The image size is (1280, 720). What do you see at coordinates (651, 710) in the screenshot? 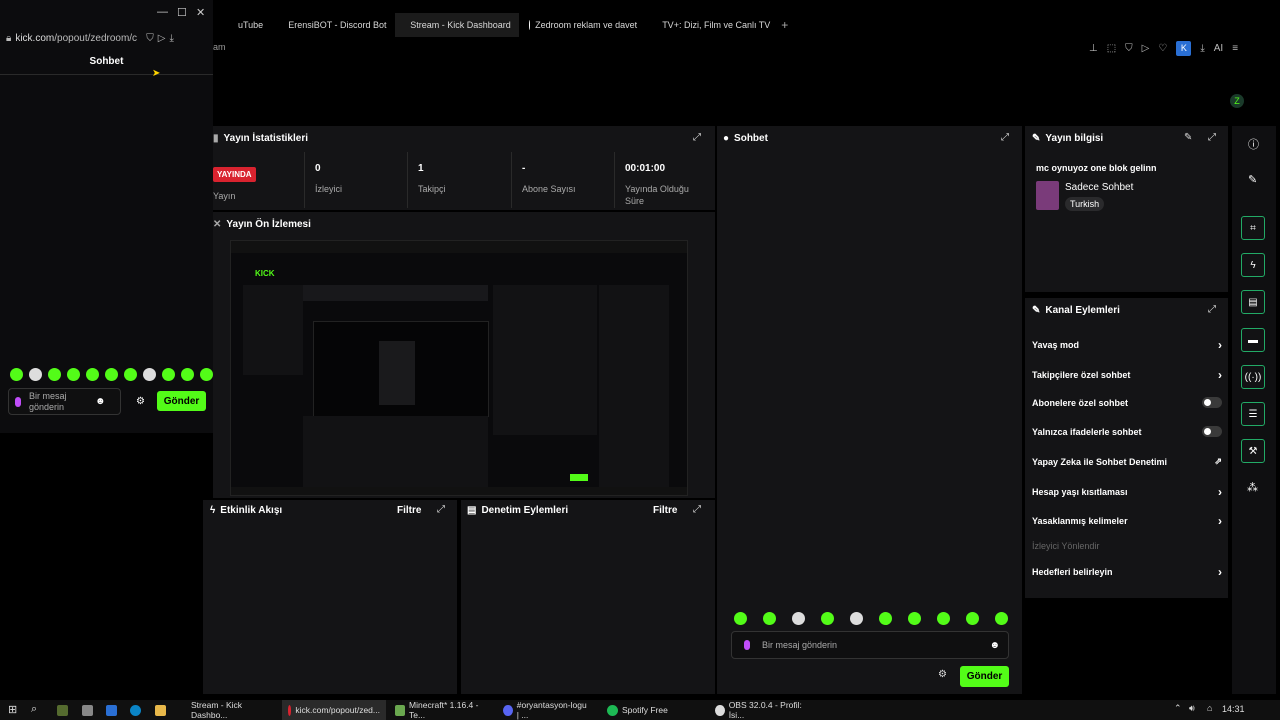
I see `taskbar-item: Spotify Free` at bounding box center [651, 710].